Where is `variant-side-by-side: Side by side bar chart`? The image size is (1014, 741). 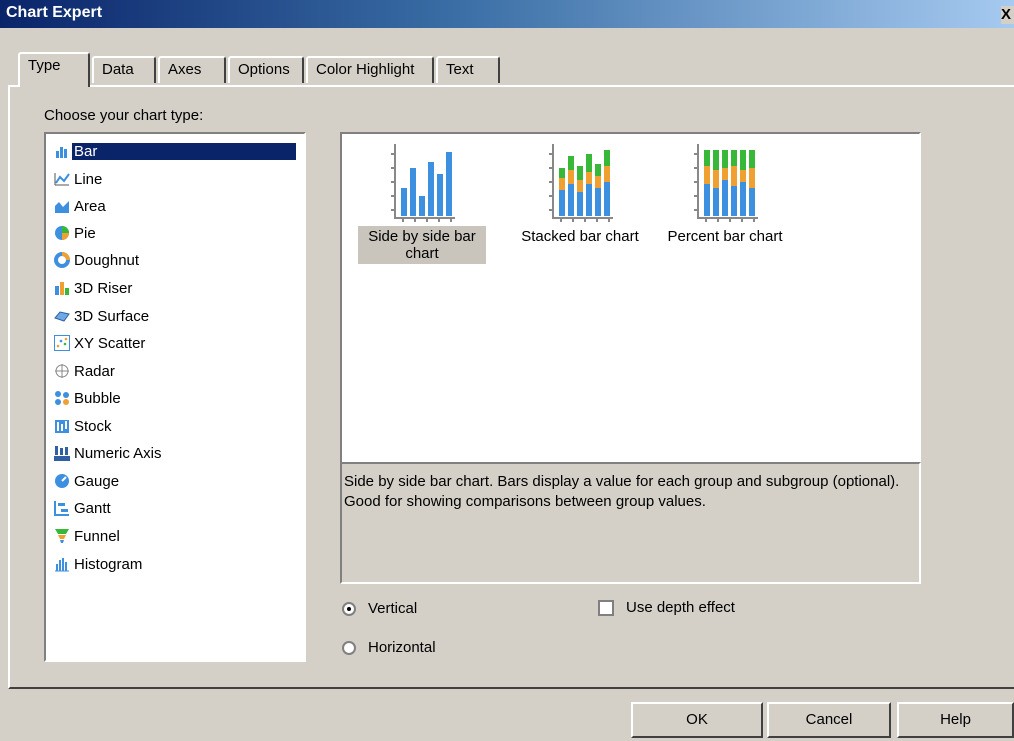
variant-side-by-side: Side by side bar chart is located at coordinates (422, 202).